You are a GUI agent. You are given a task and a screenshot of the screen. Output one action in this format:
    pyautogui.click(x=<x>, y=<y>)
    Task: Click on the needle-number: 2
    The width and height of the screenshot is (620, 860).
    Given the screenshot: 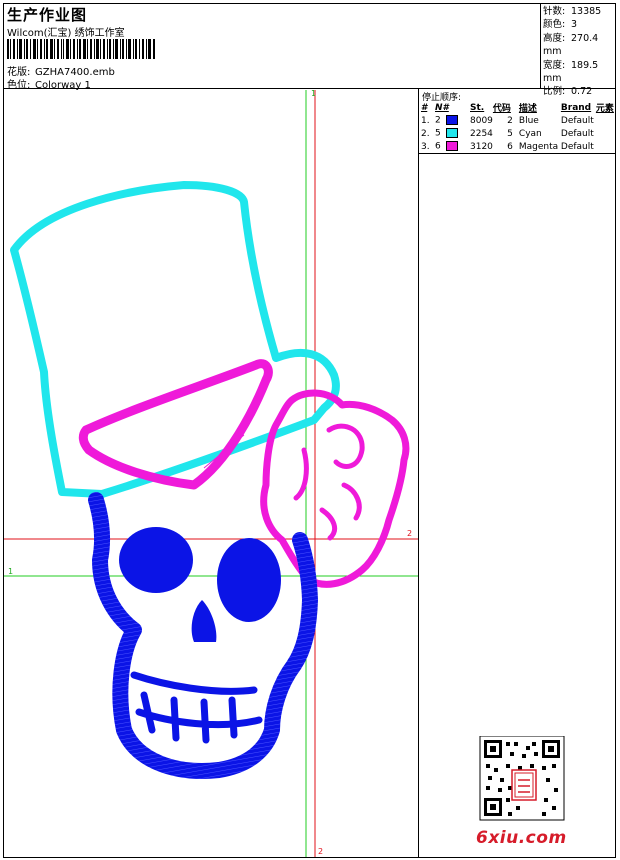 What is the action you would take?
    pyautogui.click(x=438, y=120)
    